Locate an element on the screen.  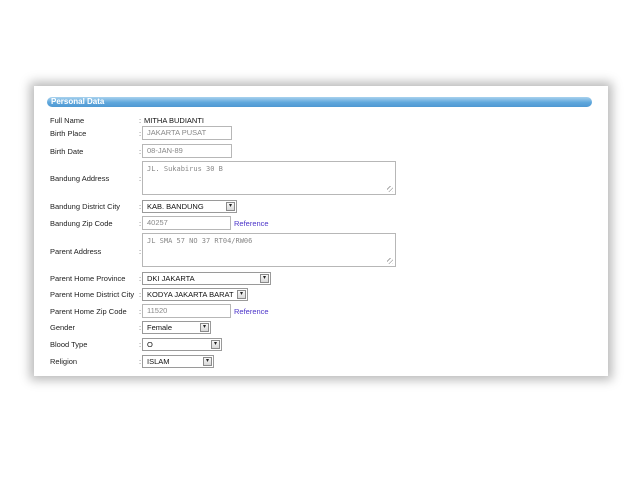
full-name-value: MITHA BUDIANTI is located at coordinates (174, 120).